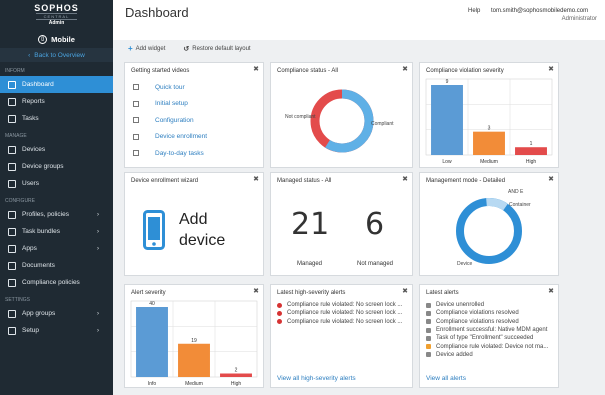 This screenshot has height=395, width=605. Describe the element at coordinates (194, 120) in the screenshot. I see `video-link: Configuration` at that location.